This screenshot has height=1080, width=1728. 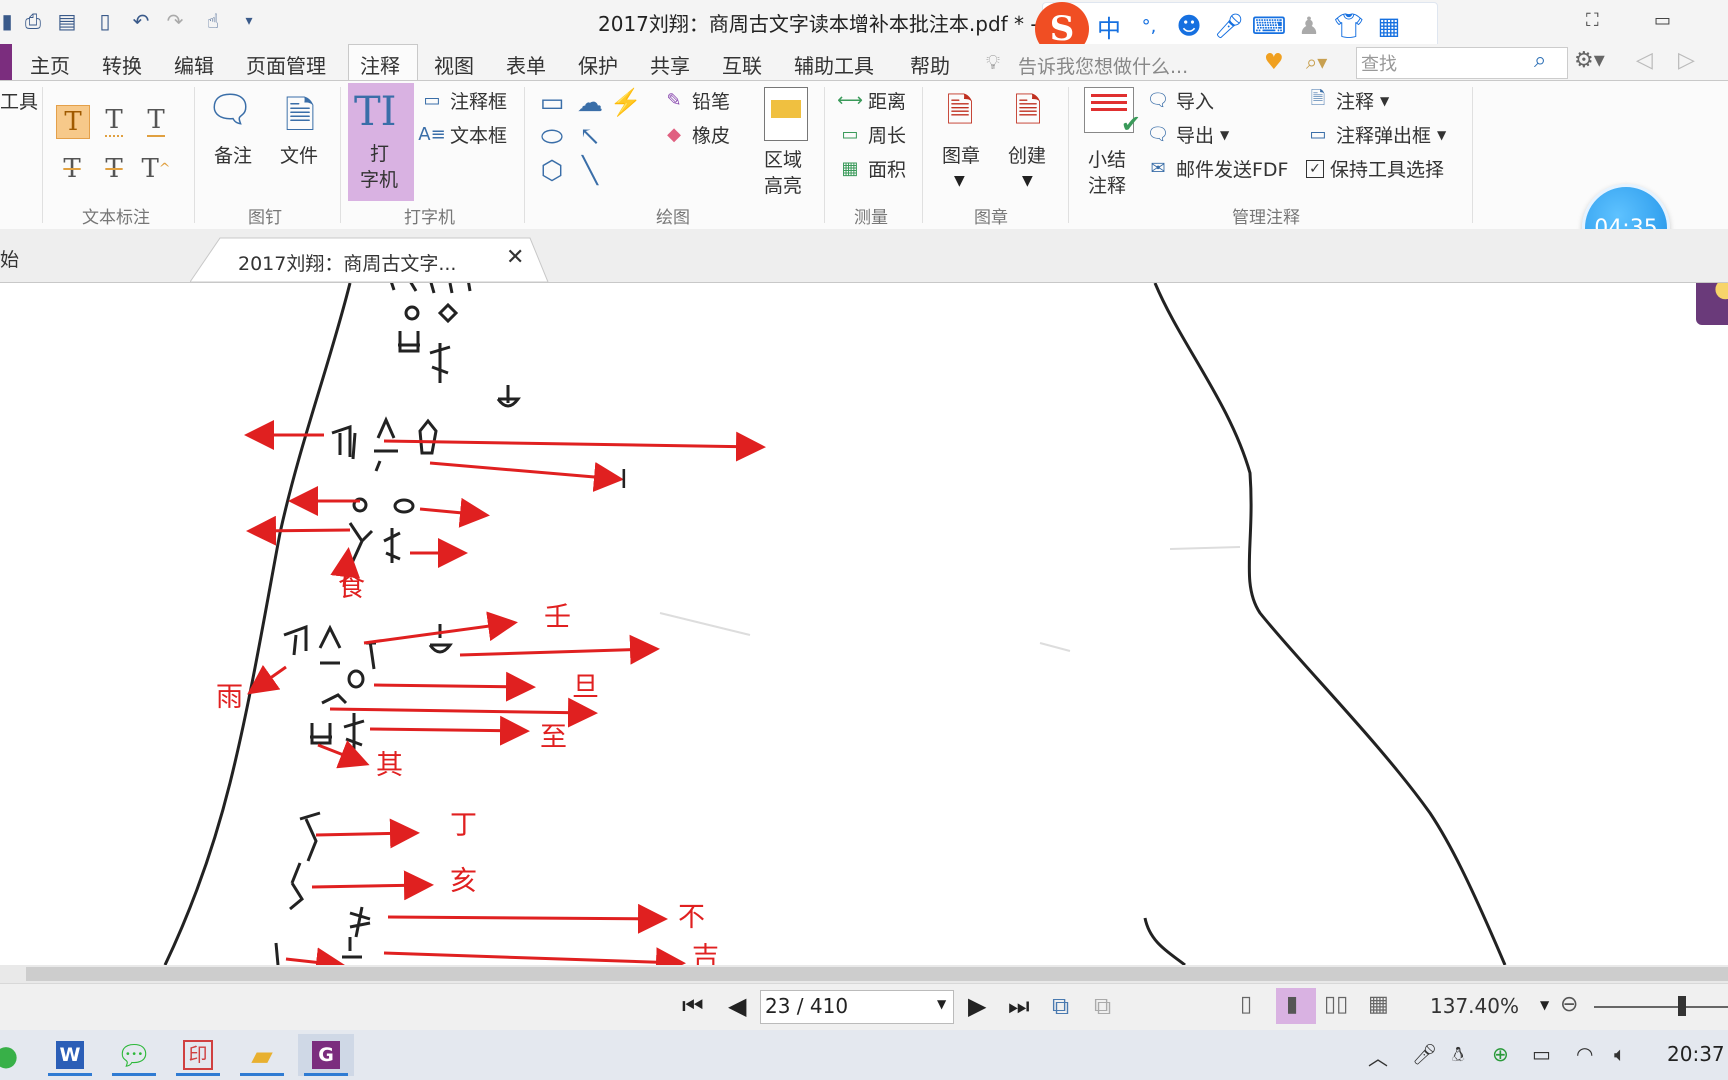 I want to click on import-button: 🗨︎ 导入, so click(x=1180, y=100).